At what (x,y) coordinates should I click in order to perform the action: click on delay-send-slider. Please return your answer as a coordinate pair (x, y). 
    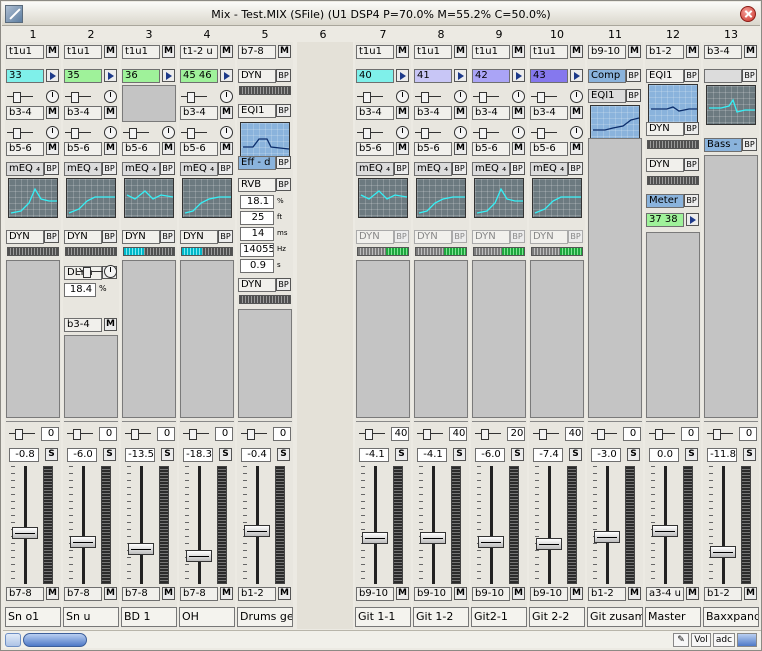
    Looking at the image, I should click on (90, 271).